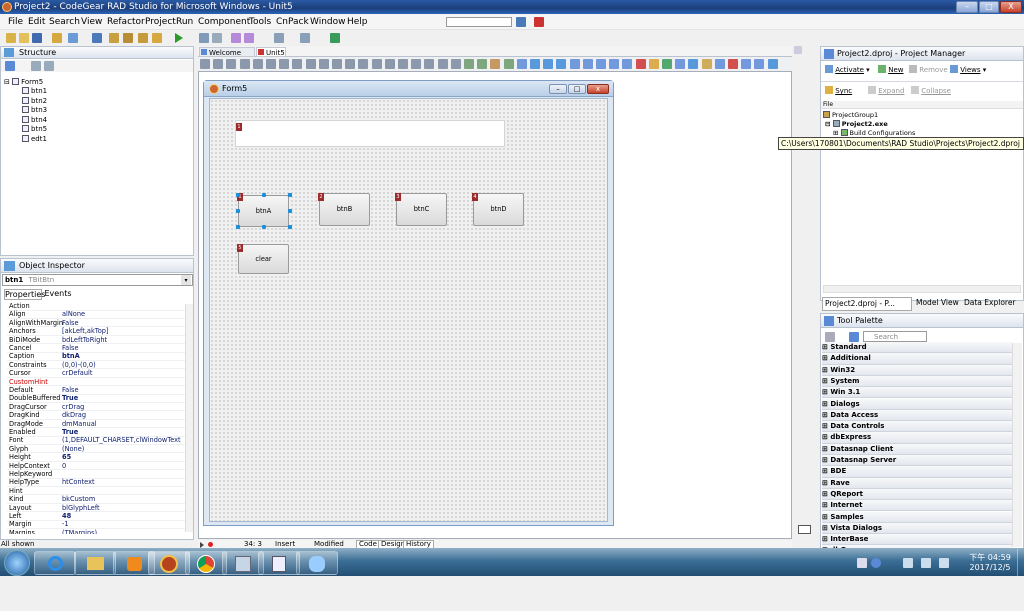  I want to click on property-row: Enabled True, so click(96, 432).